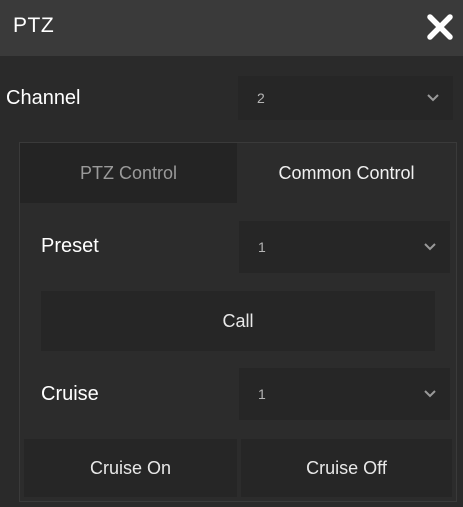 This screenshot has width=463, height=507. I want to click on tab-common-control-label: Common Control, so click(346, 172).